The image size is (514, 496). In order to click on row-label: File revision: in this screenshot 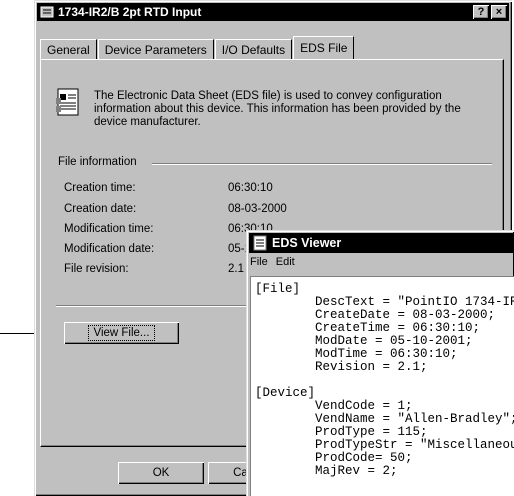, I will do `click(96, 269)`.